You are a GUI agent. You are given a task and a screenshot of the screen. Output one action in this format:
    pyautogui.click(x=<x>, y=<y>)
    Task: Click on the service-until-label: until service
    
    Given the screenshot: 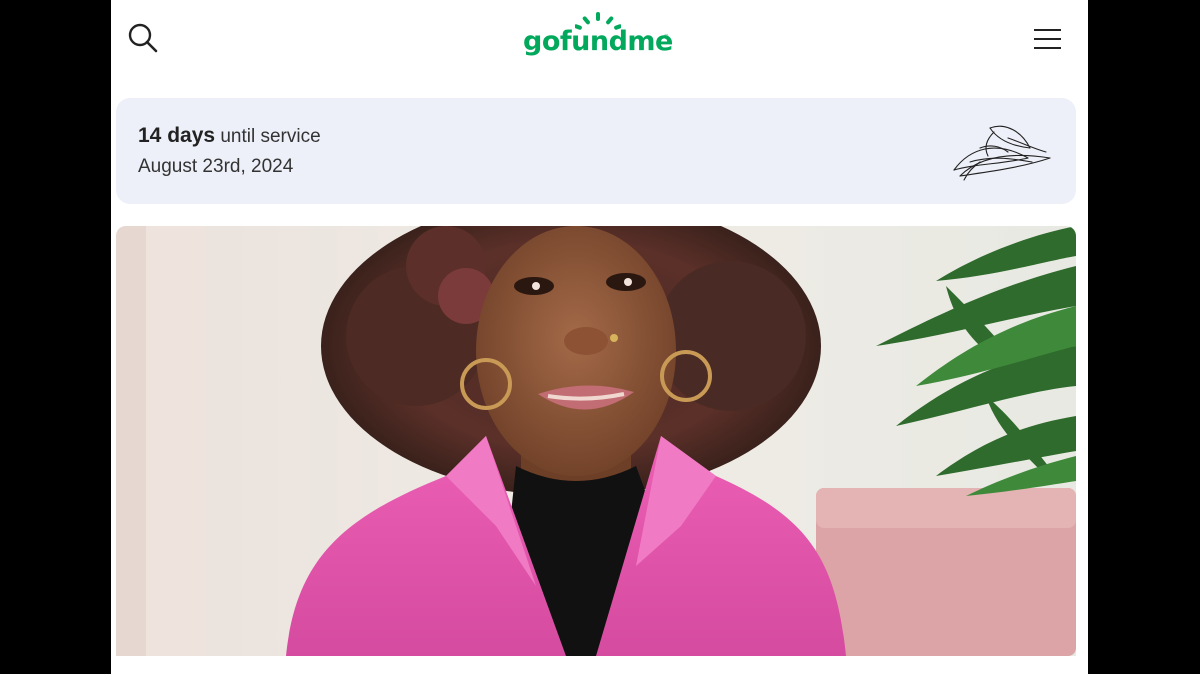 What is the action you would take?
    pyautogui.click(x=270, y=136)
    